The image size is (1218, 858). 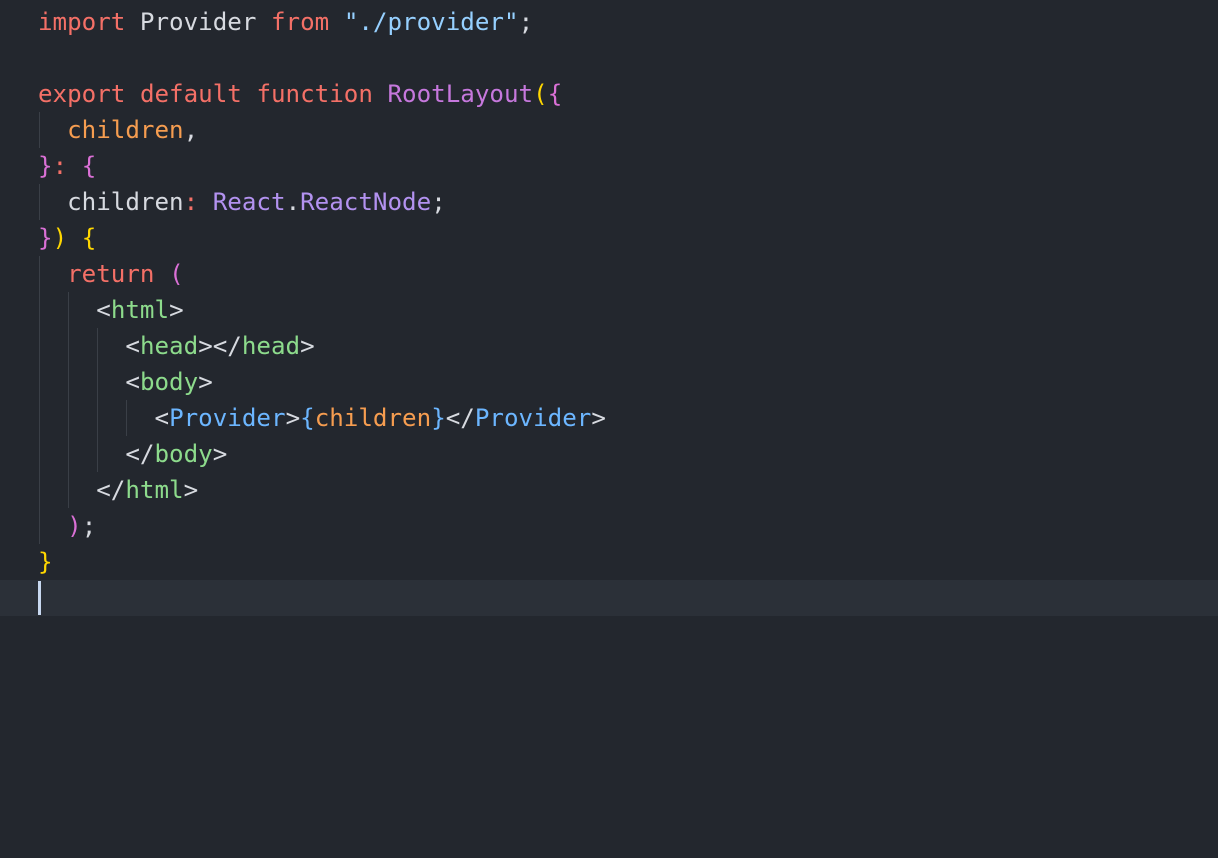 I want to click on code-token: import, so click(x=82, y=22).